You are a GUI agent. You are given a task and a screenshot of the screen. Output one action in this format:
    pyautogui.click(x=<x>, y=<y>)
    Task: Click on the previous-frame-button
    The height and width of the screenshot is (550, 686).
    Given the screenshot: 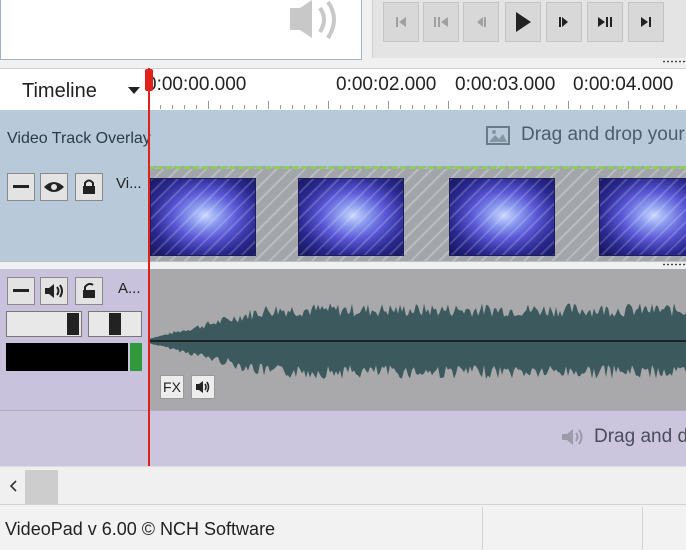 What is the action you would take?
    pyautogui.click(x=481, y=22)
    